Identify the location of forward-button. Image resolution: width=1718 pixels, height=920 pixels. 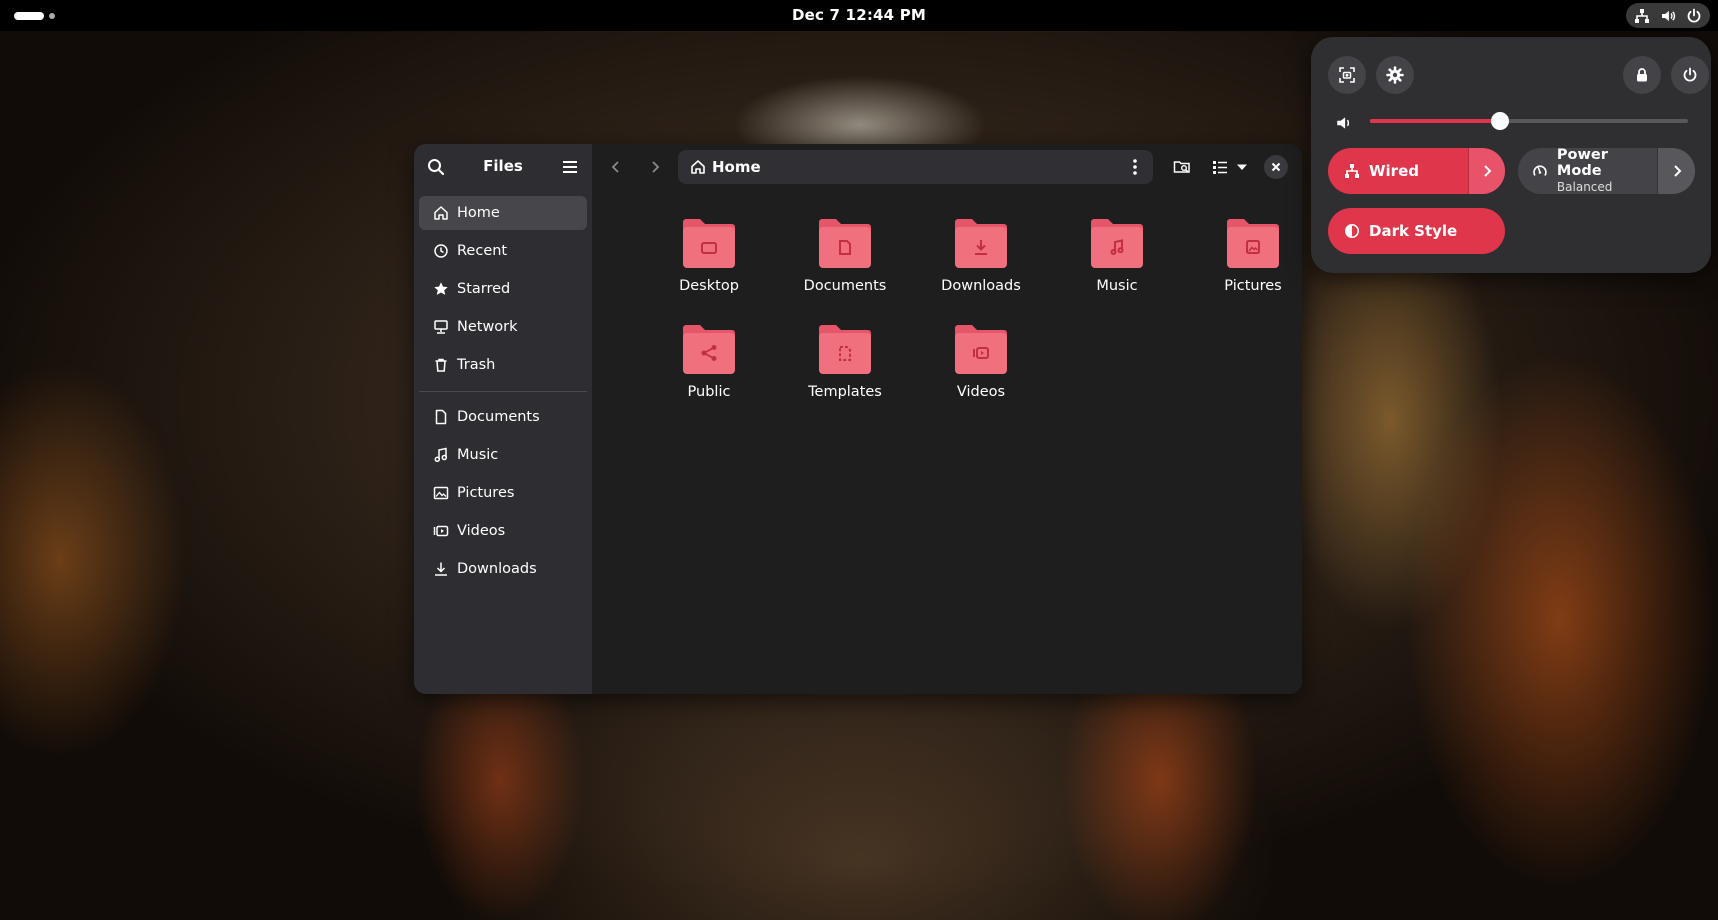
(655, 167).